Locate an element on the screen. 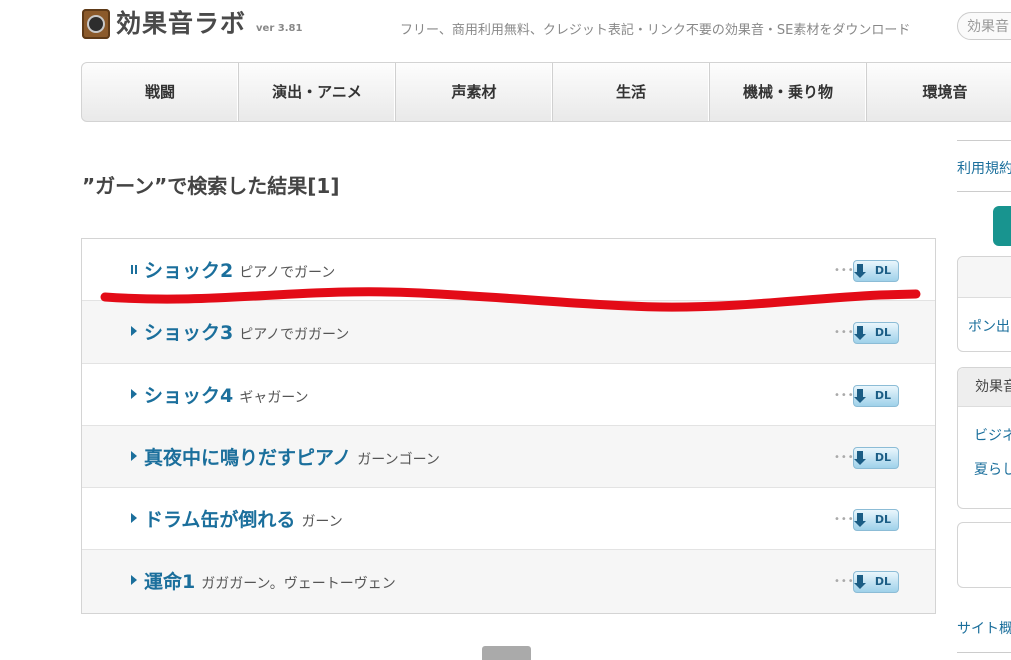 Image resolution: width=1011 pixels, height=660 pixels. sound-title: ドラム缶が倒れる is located at coordinates (219, 520).